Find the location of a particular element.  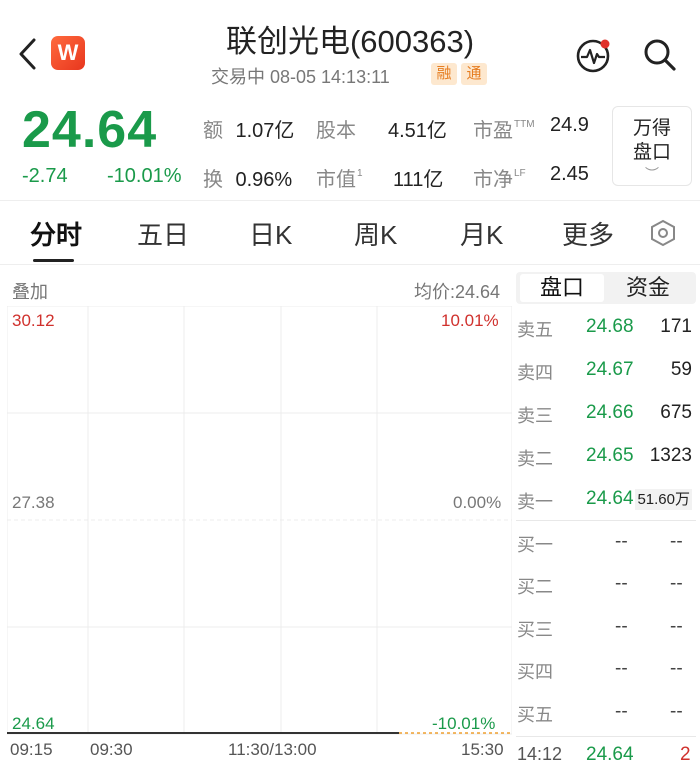

ask-volume-highlight: 51.60万 is located at coordinates (663, 499).